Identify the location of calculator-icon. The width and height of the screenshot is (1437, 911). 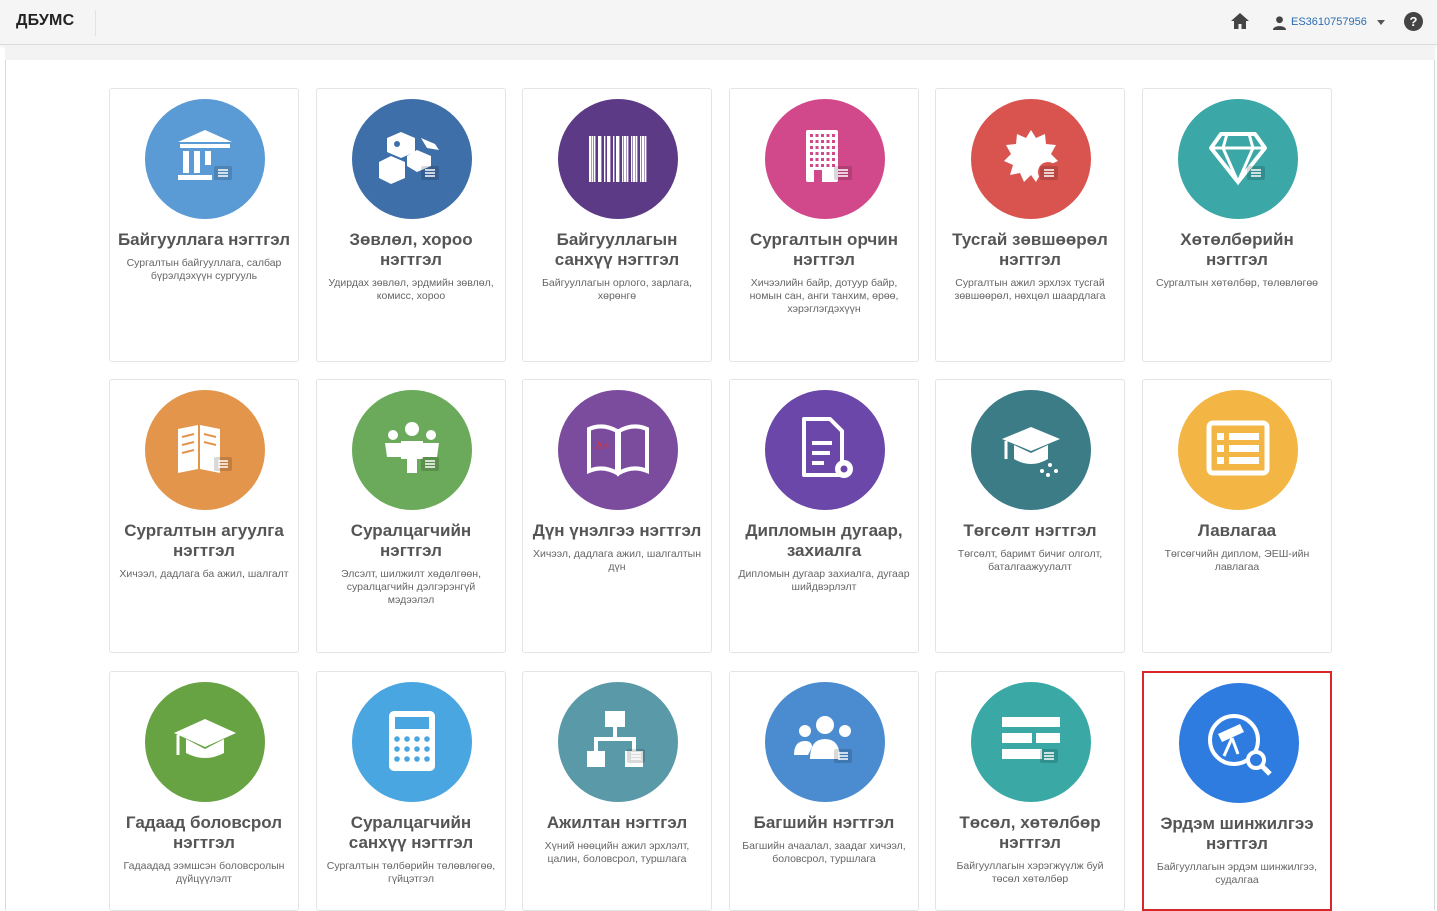
(412, 742).